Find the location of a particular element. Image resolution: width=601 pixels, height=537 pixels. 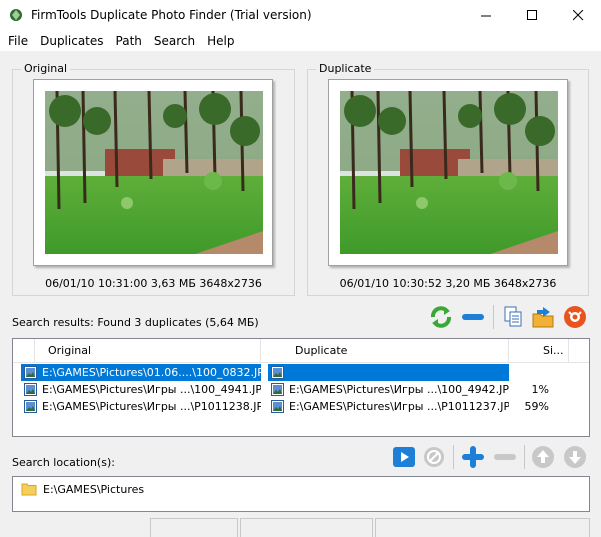

row-similarity: 1% is located at coordinates (540, 389).